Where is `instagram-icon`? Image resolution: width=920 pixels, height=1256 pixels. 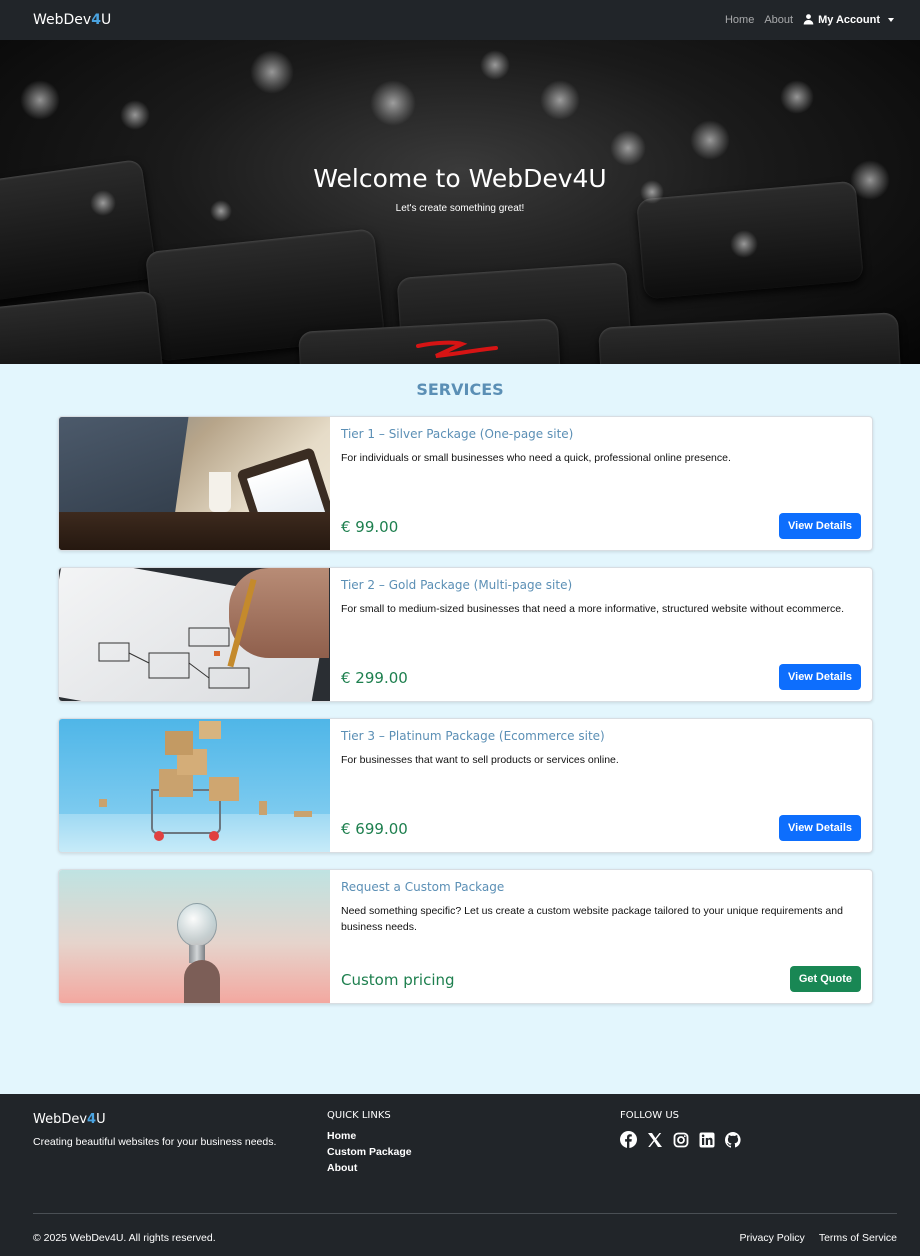 instagram-icon is located at coordinates (680, 1139).